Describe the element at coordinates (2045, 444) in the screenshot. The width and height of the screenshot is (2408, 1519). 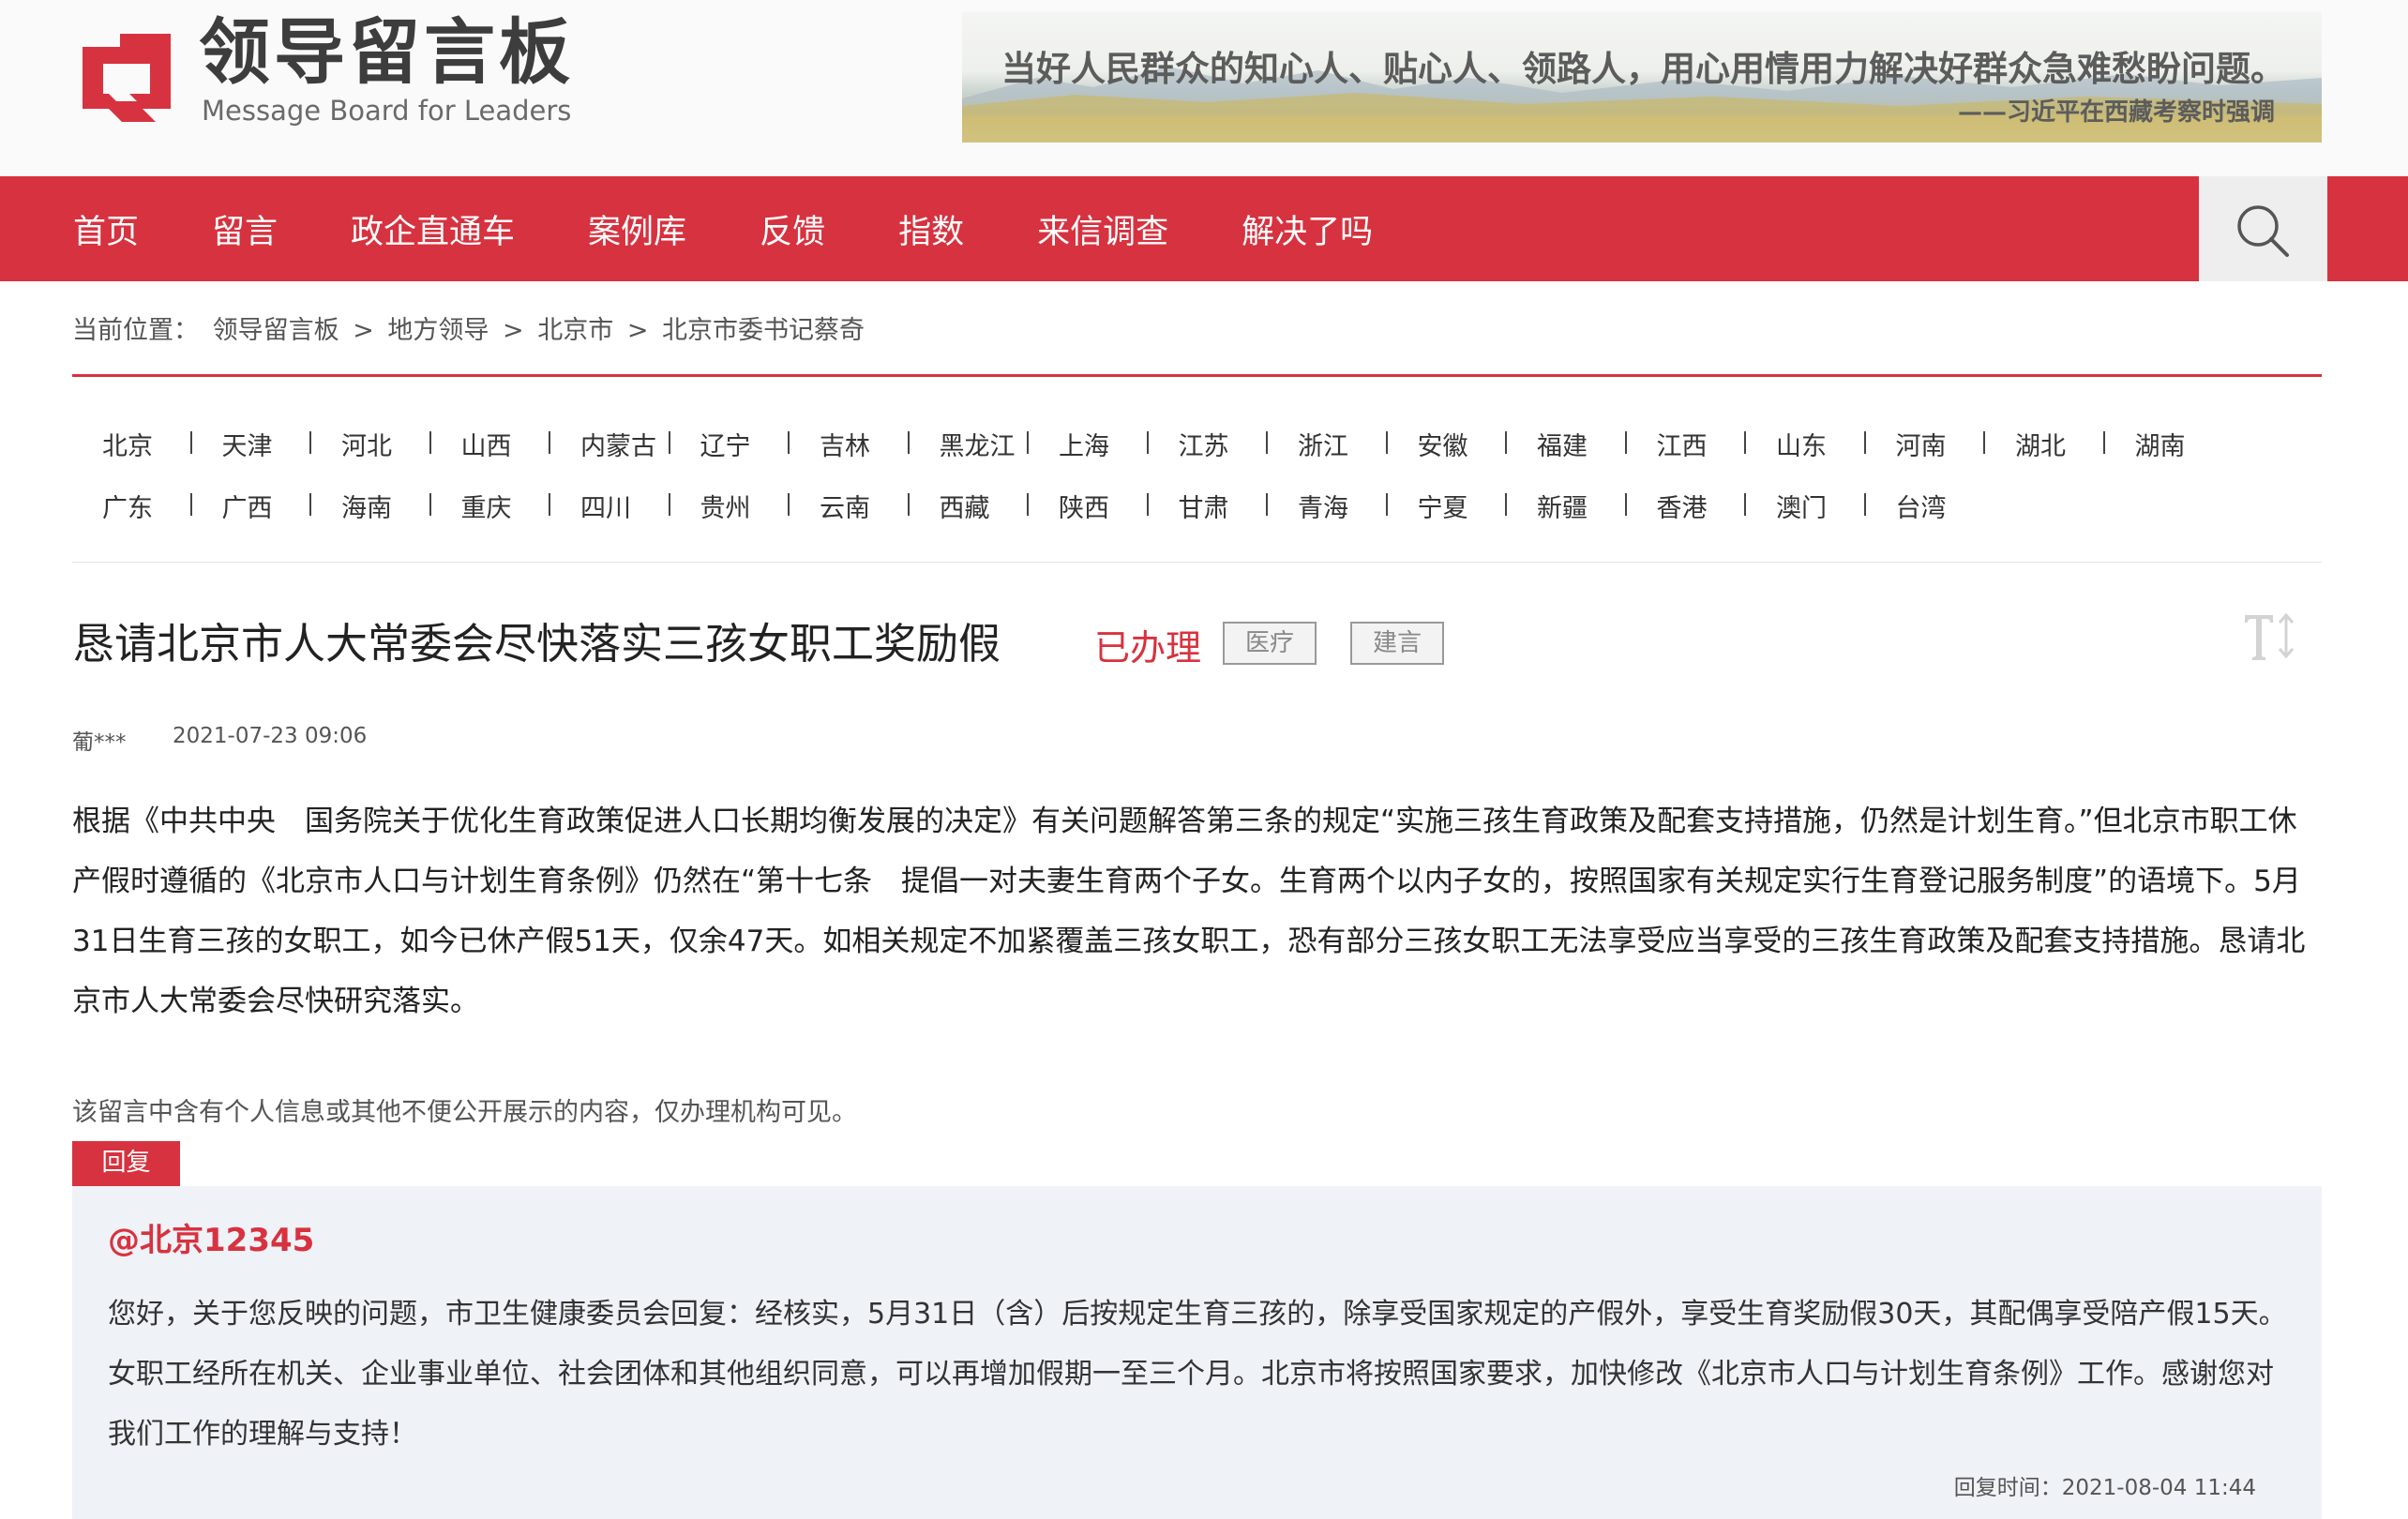
I see `province-link: 湖北` at that location.